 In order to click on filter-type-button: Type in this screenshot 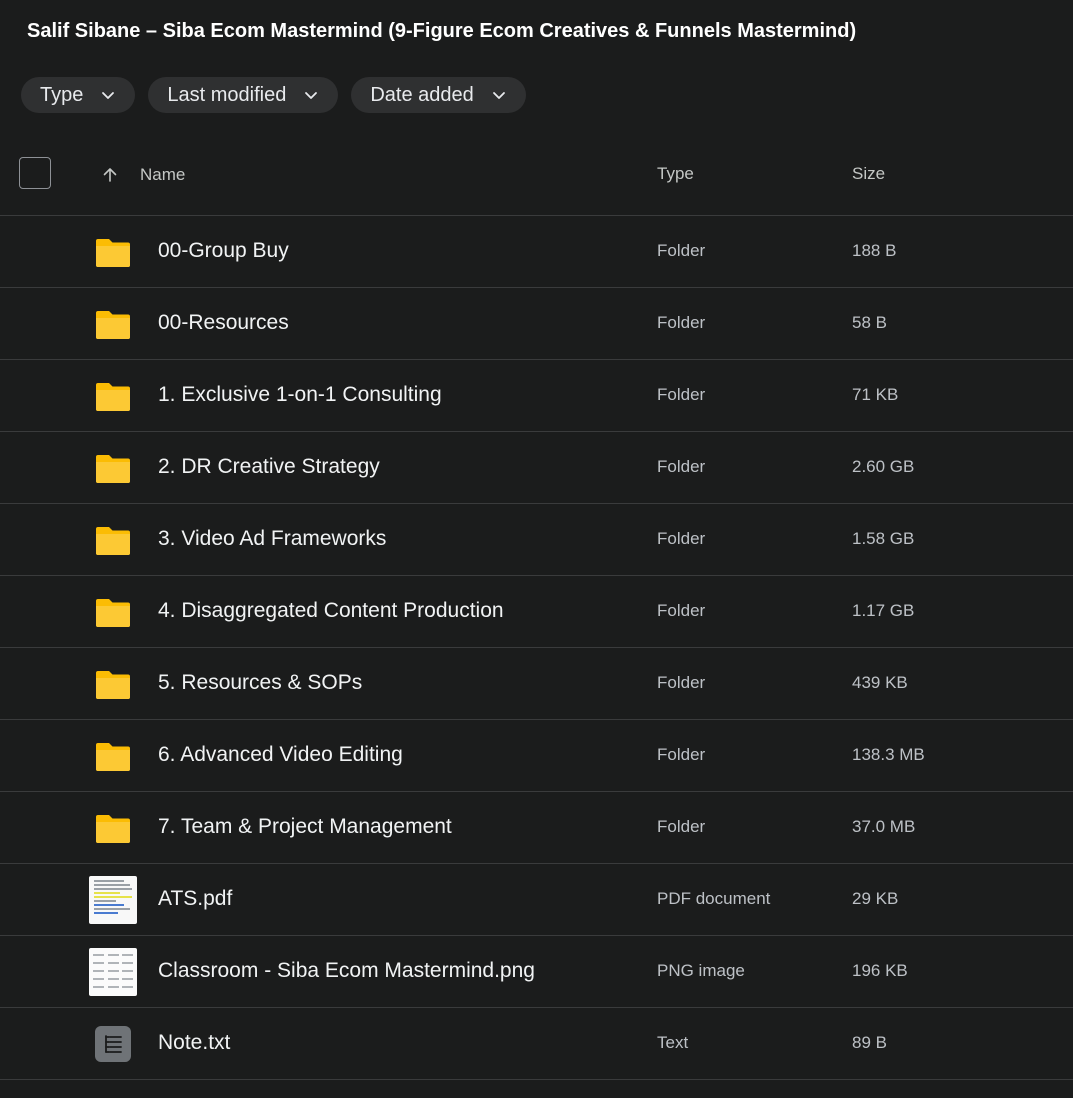, I will do `click(78, 95)`.